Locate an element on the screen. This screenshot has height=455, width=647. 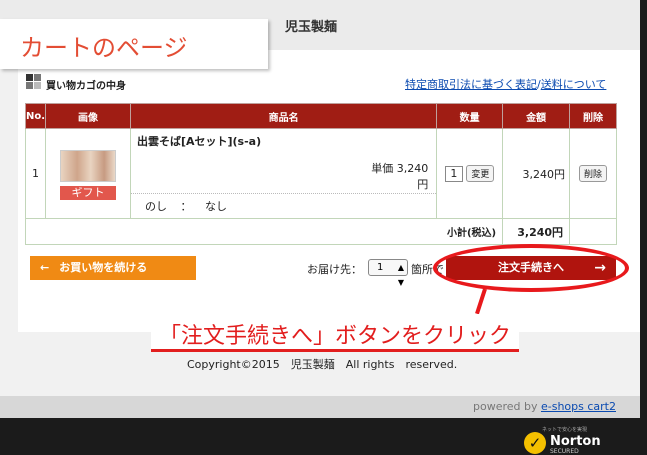
deliver-count-select: 1 ▲ ▼ is located at coordinates (388, 273).